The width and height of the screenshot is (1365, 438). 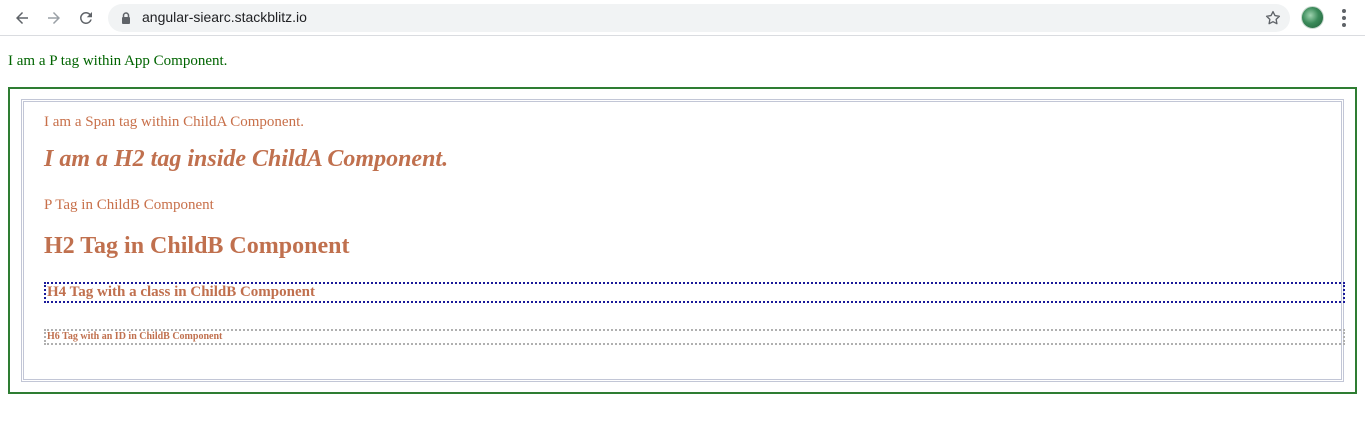 I want to click on url-text: angular-siearc.stackblitz.io, so click(x=224, y=17).